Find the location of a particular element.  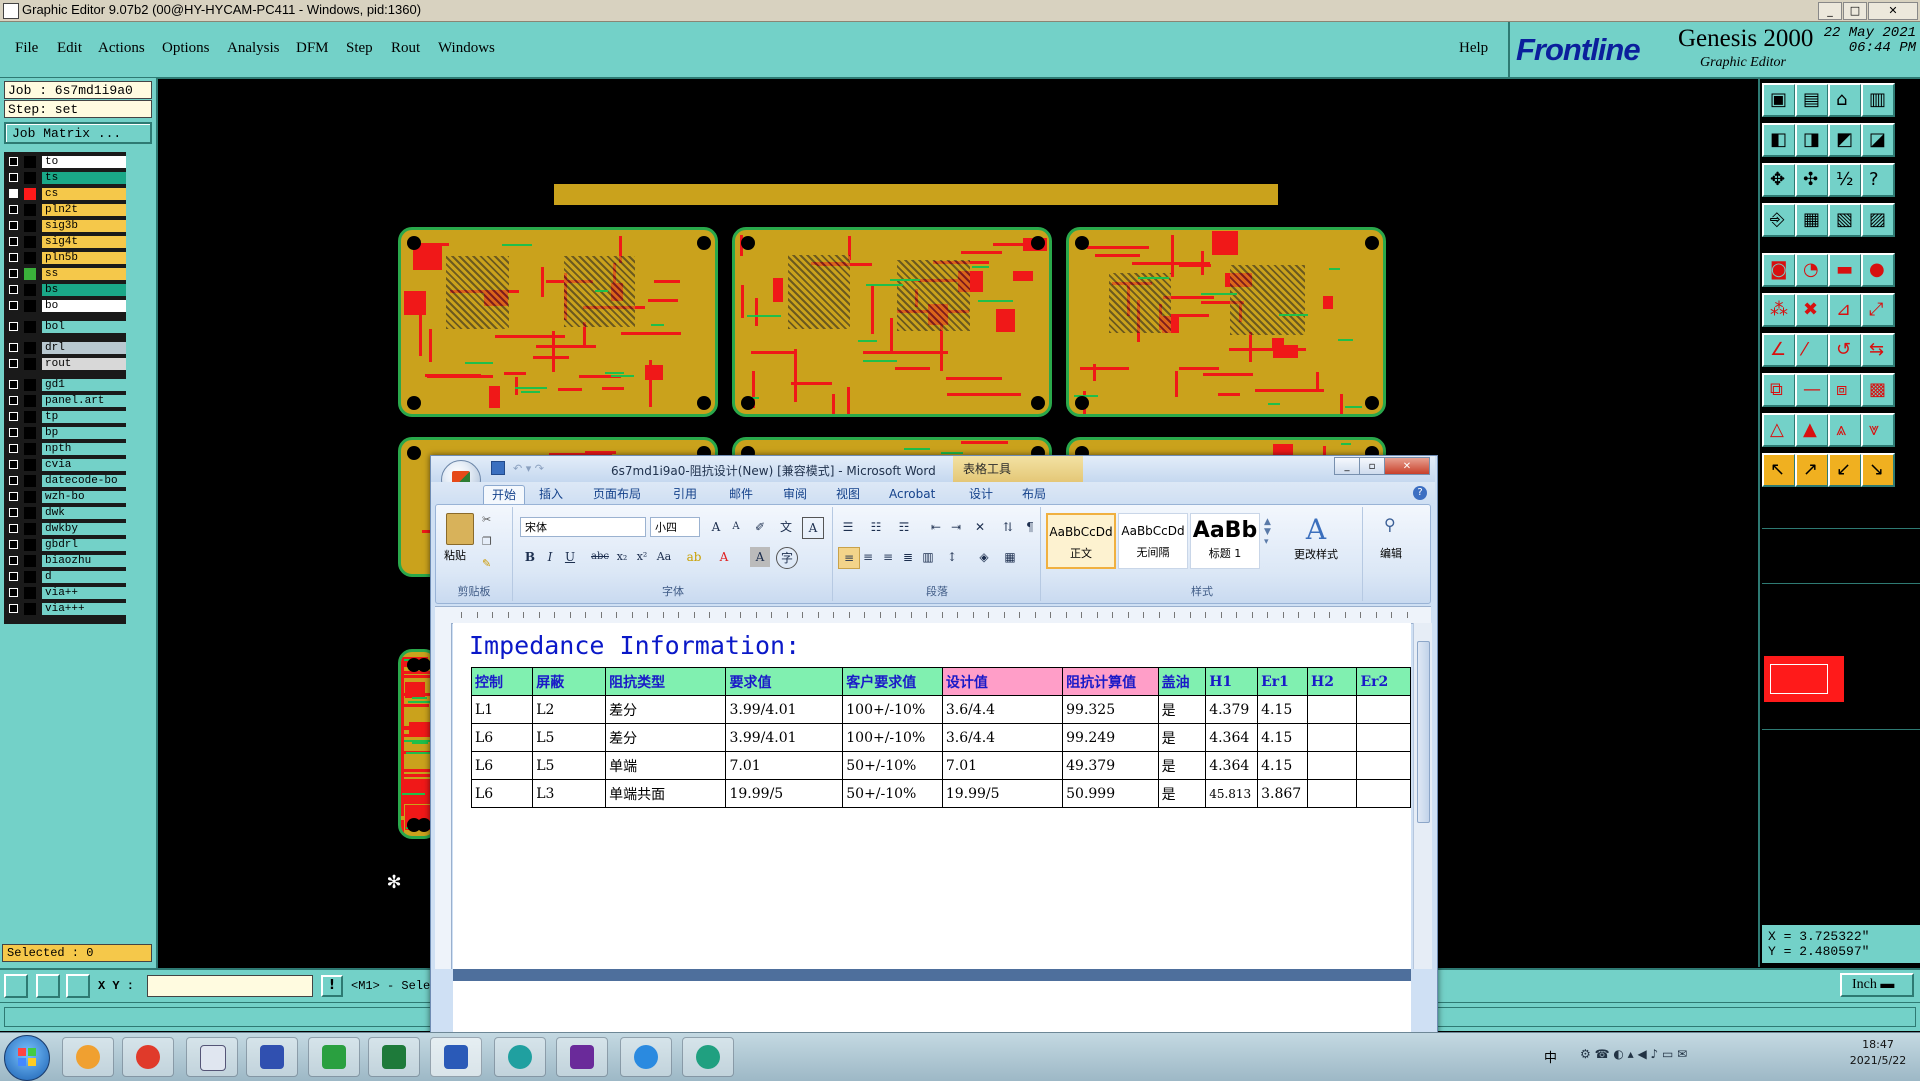

layer-row: ss is located at coordinates (65, 274).